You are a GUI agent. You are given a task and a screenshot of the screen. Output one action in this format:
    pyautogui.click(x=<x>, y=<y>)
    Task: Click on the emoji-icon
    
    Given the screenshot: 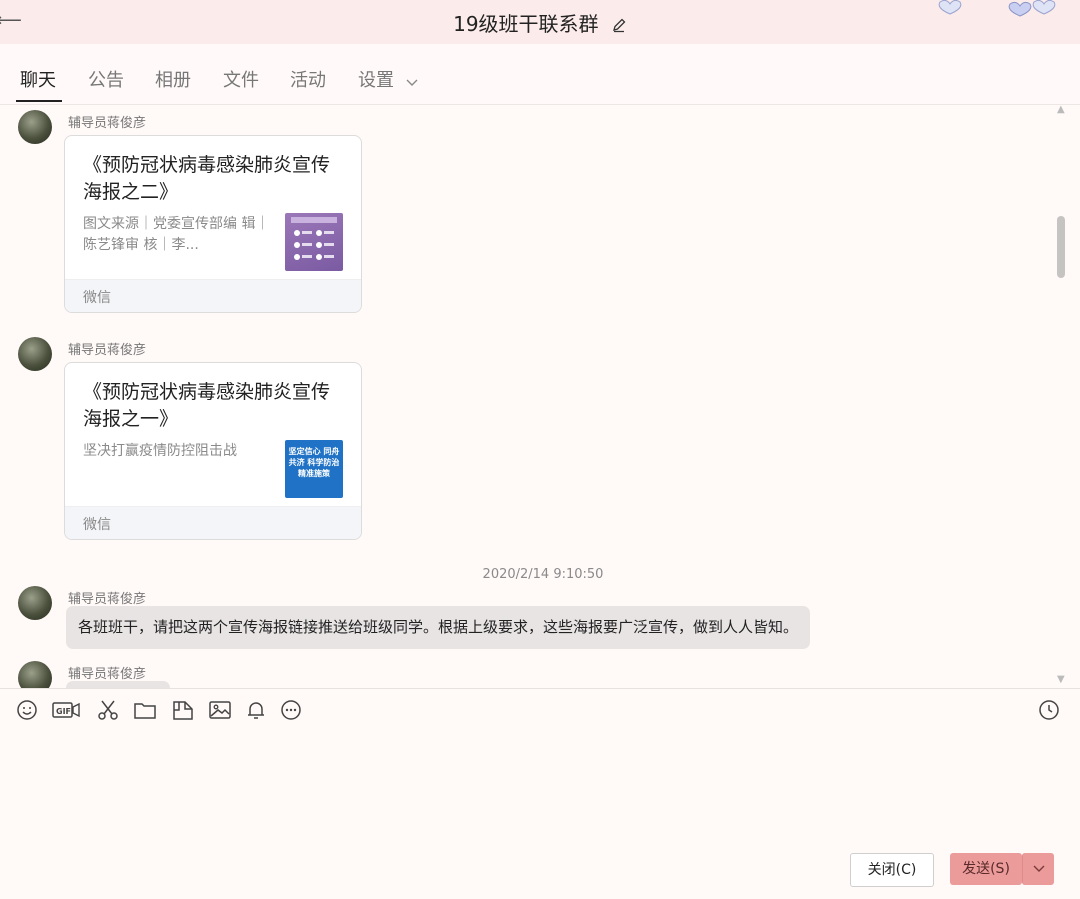 What is the action you would take?
    pyautogui.click(x=27, y=710)
    